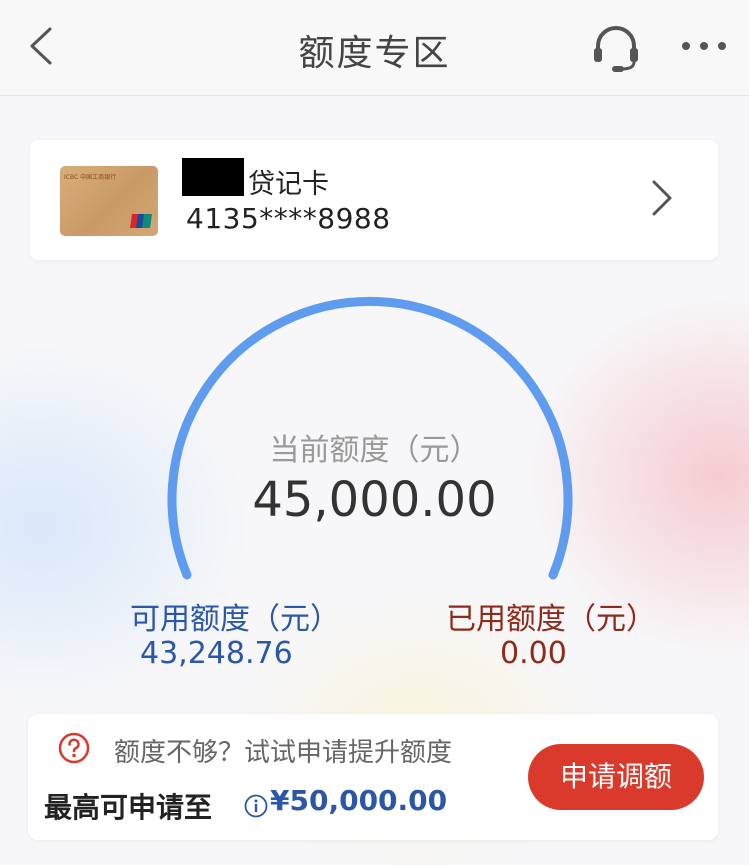 This screenshot has height=865, width=749. Describe the element at coordinates (128, 807) in the screenshot. I see `max-apply-label: 最高可申请至` at that location.